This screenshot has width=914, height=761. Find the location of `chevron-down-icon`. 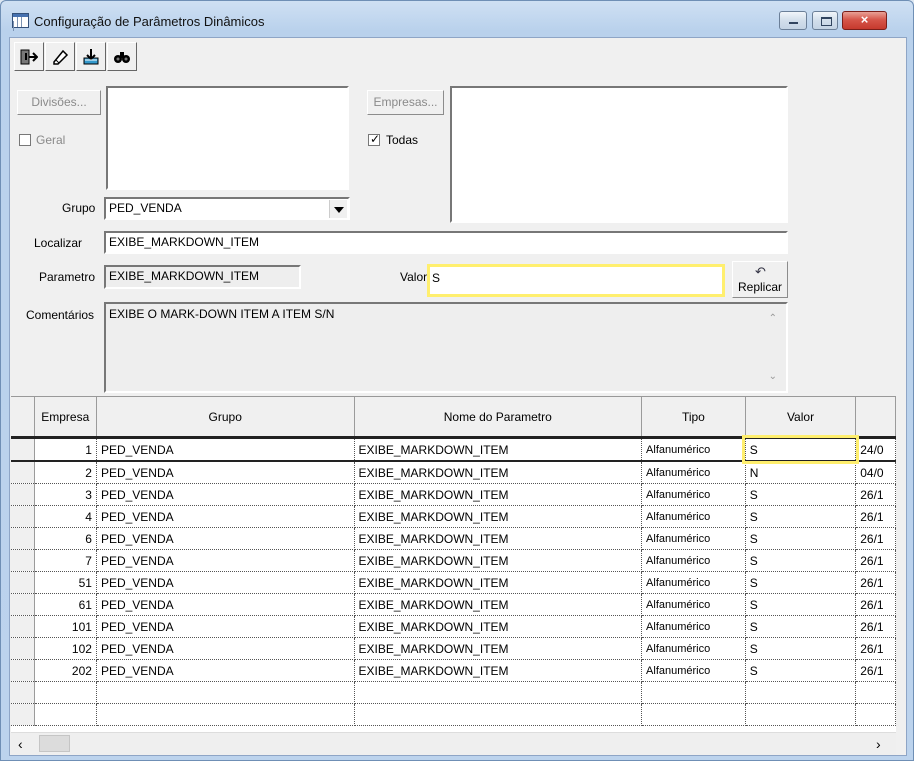

chevron-down-icon is located at coordinates (338, 209).